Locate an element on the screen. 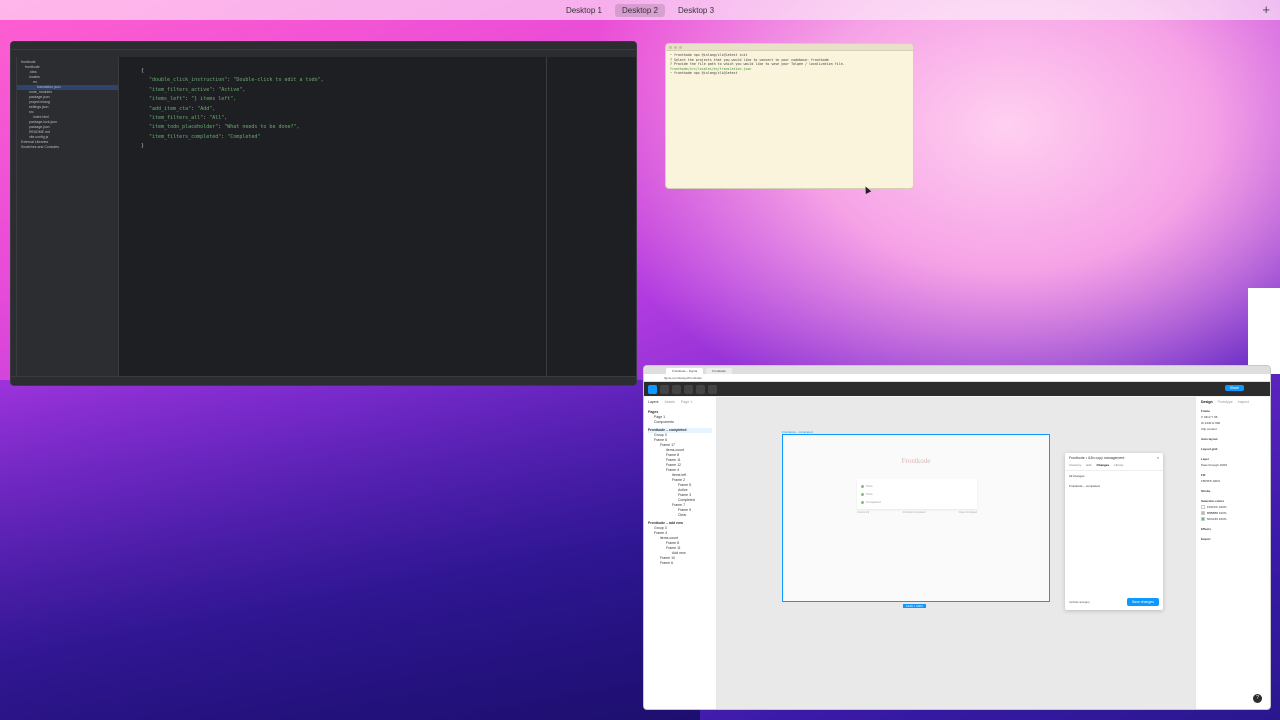 Image resolution: width=1280 pixels, height=720 pixels. todo-card: Todo Todo Completed is located at coordinates (917, 494).